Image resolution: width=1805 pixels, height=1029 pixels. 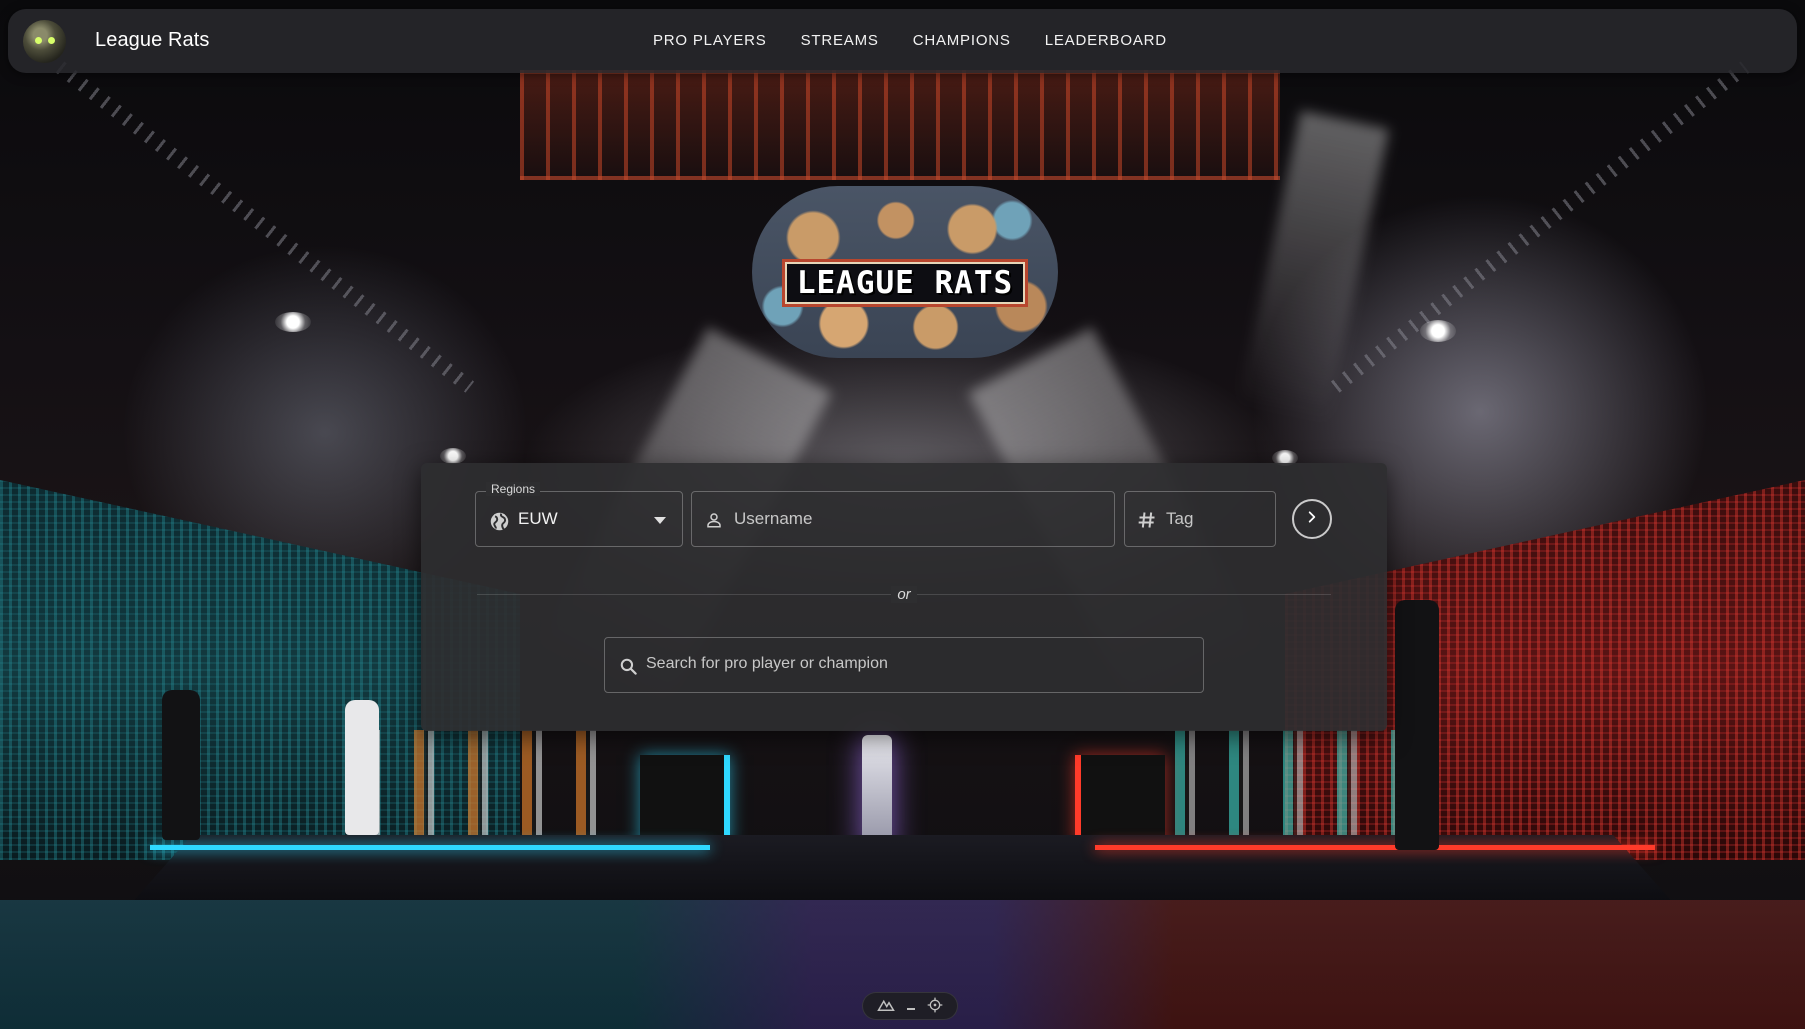 I want to click on brand-title: League Rats, so click(x=152, y=40).